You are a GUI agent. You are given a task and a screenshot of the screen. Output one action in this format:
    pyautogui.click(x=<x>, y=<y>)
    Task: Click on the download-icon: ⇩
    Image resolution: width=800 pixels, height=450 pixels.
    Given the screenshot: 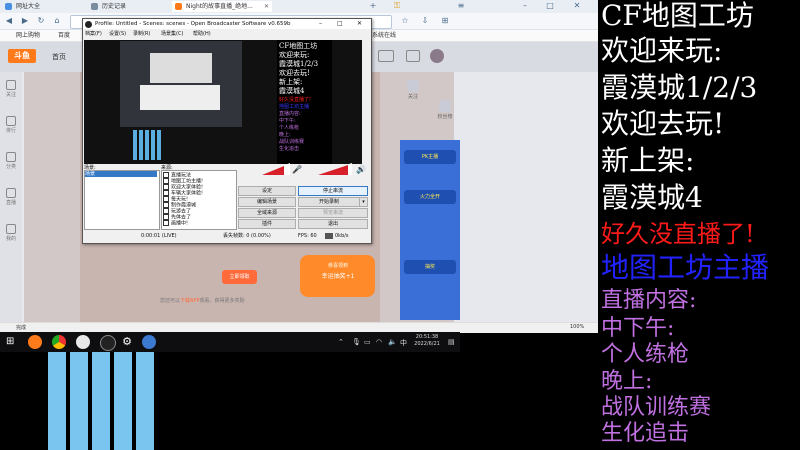 What is the action you would take?
    pyautogui.click(x=425, y=21)
    